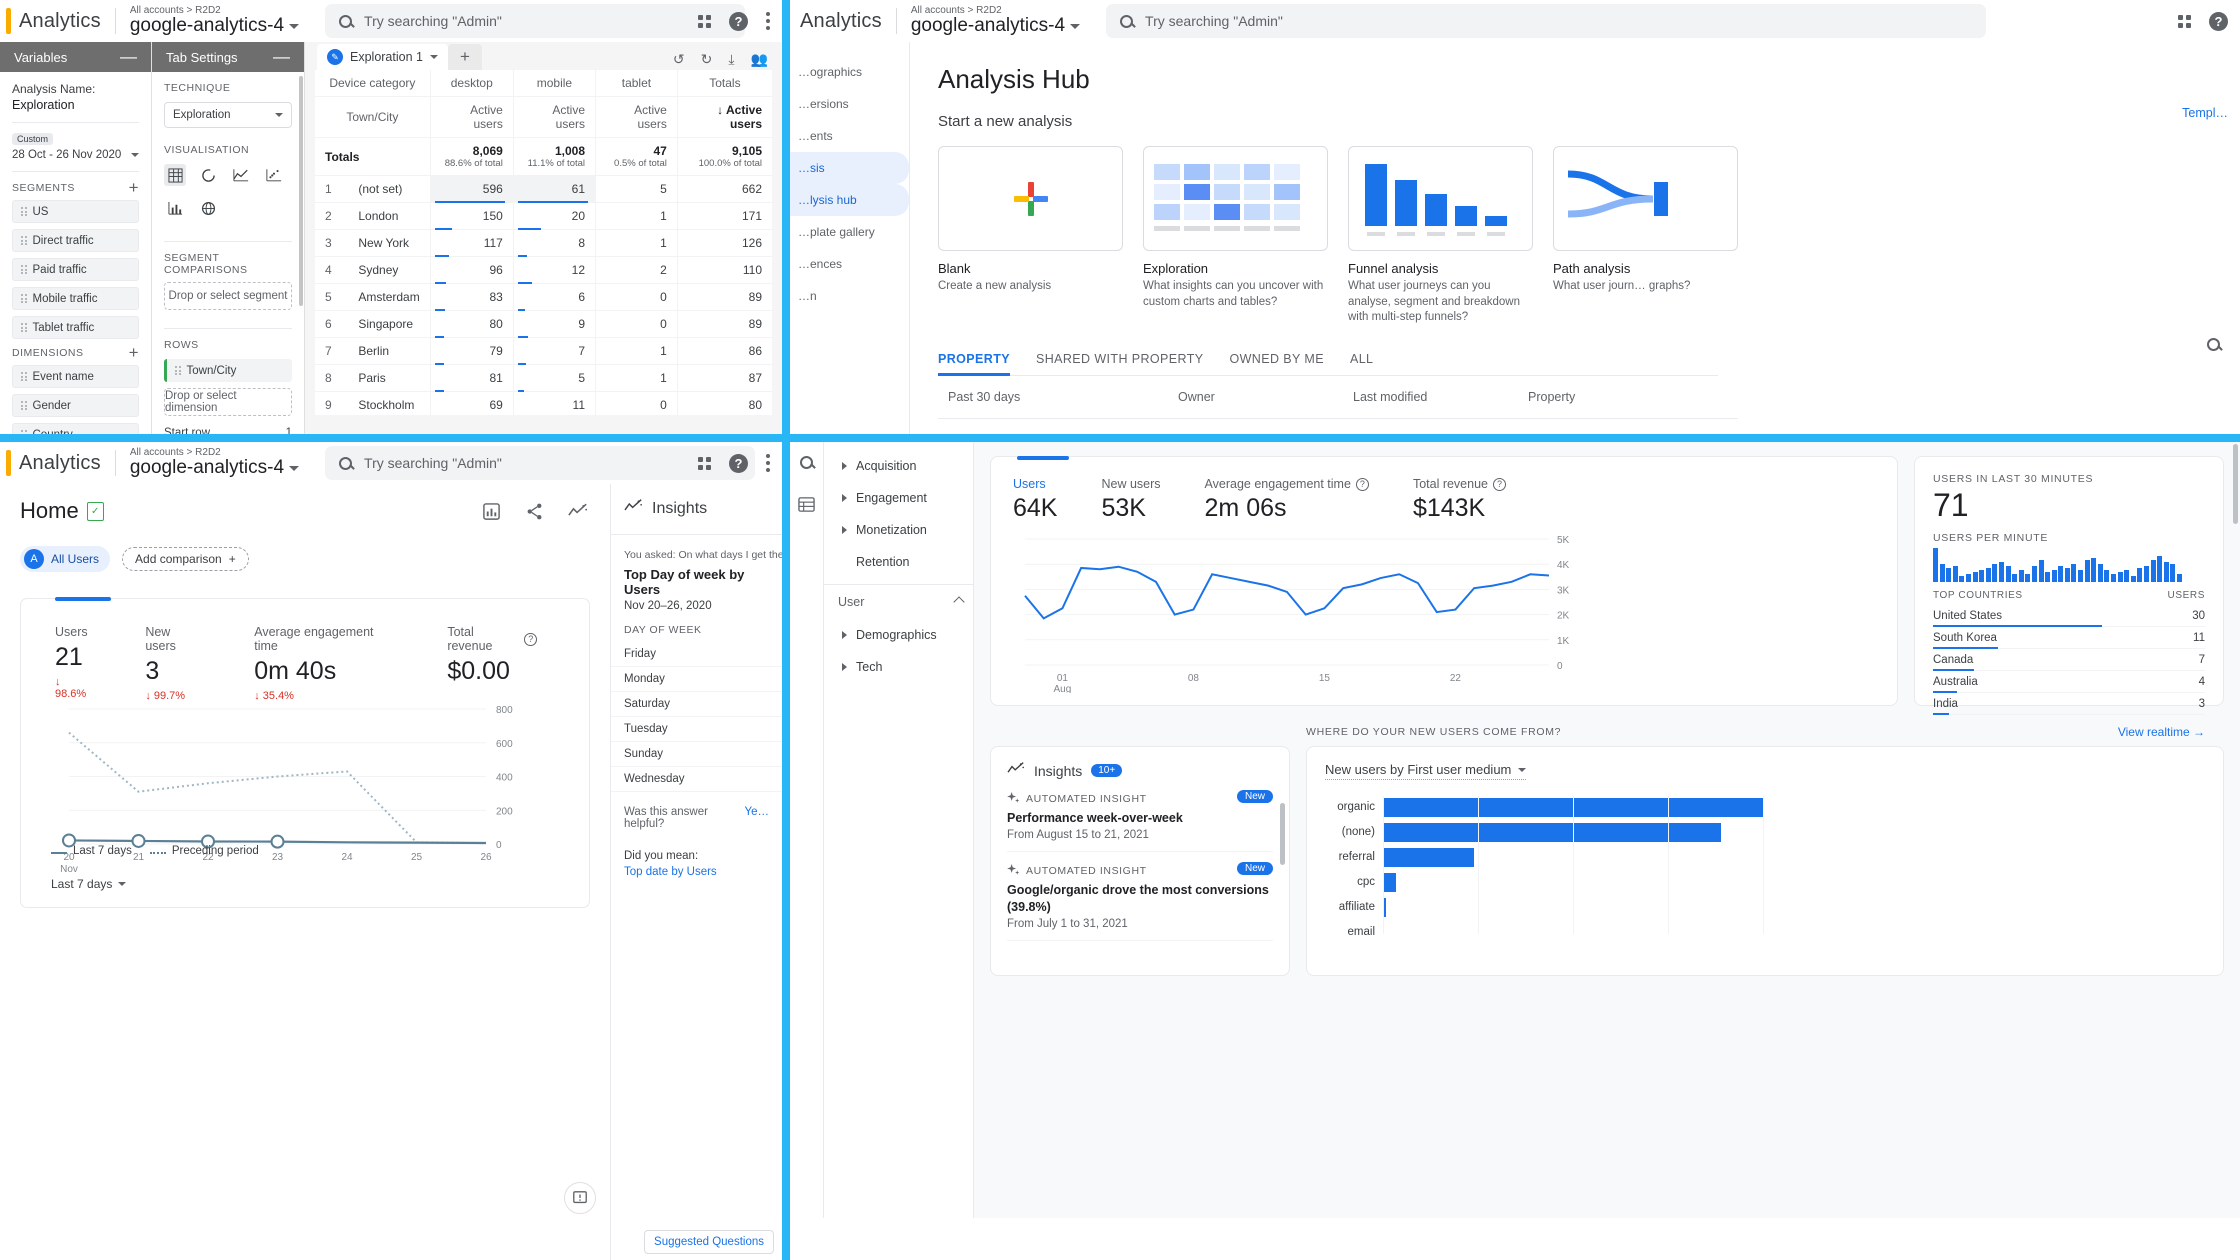  I want to click on undo-icon: ↺, so click(679, 59).